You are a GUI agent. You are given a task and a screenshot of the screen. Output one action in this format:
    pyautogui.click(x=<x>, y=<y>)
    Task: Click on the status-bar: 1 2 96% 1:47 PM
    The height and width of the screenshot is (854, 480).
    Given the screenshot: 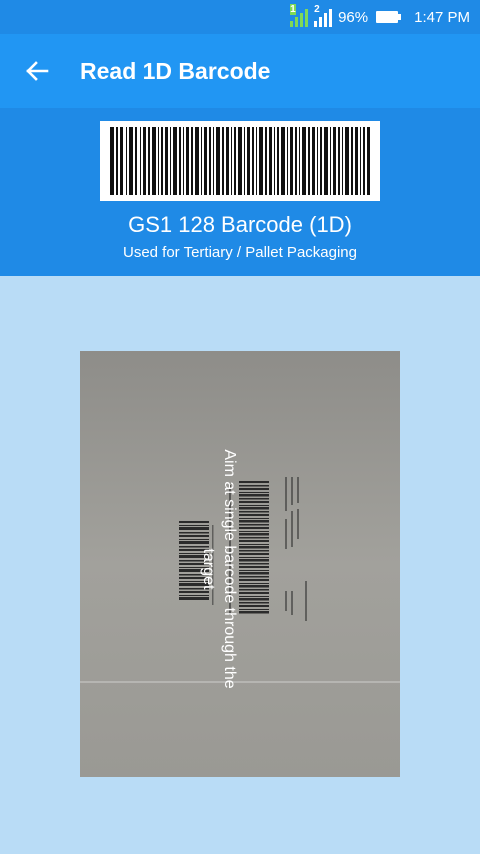 What is the action you would take?
    pyautogui.click(x=240, y=17)
    